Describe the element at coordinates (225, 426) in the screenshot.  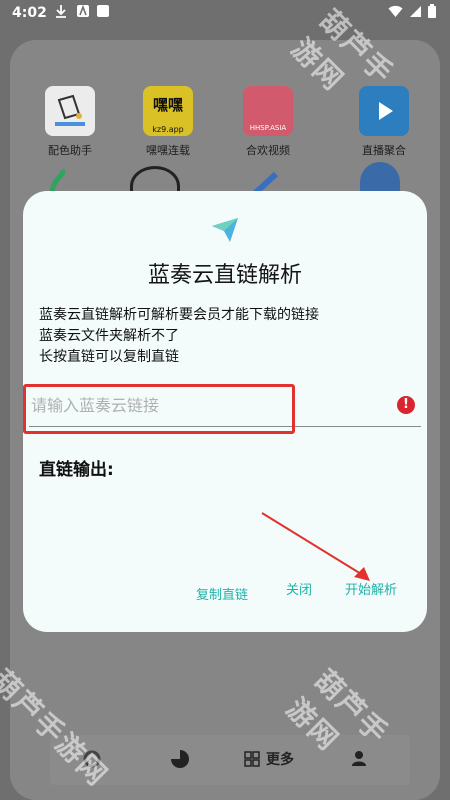
I see `input-underline` at that location.